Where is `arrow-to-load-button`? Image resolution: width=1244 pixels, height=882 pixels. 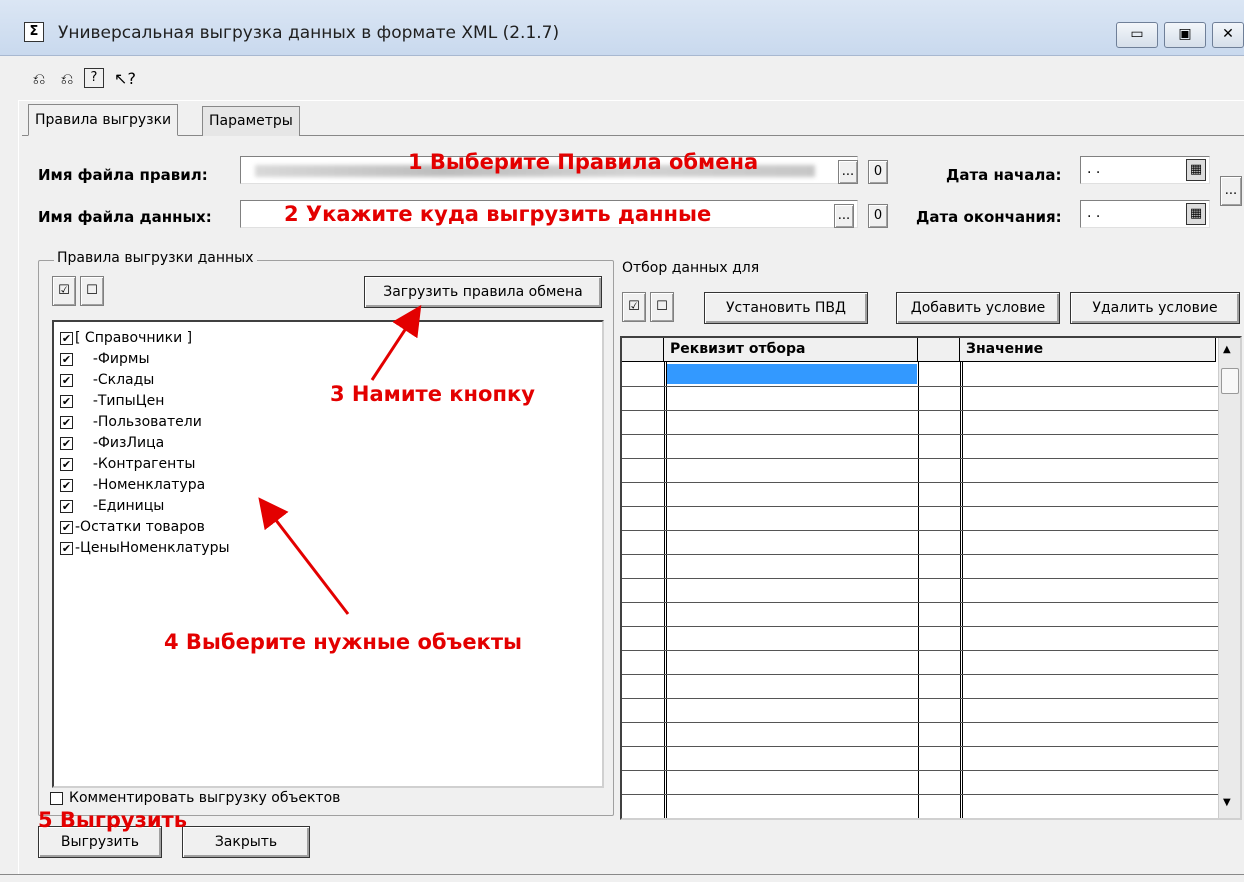 arrow-to-load-button is located at coordinates (396, 342).